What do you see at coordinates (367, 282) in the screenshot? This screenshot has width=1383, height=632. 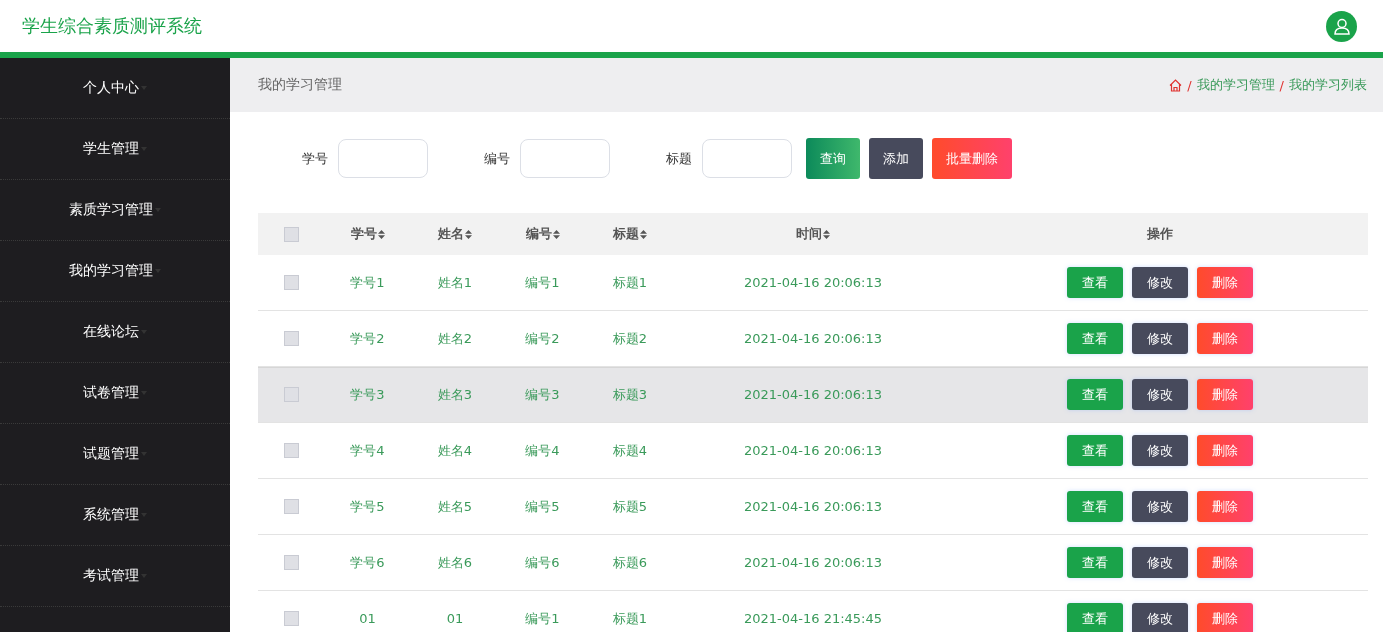 I see `table-cell: 学号1` at bounding box center [367, 282].